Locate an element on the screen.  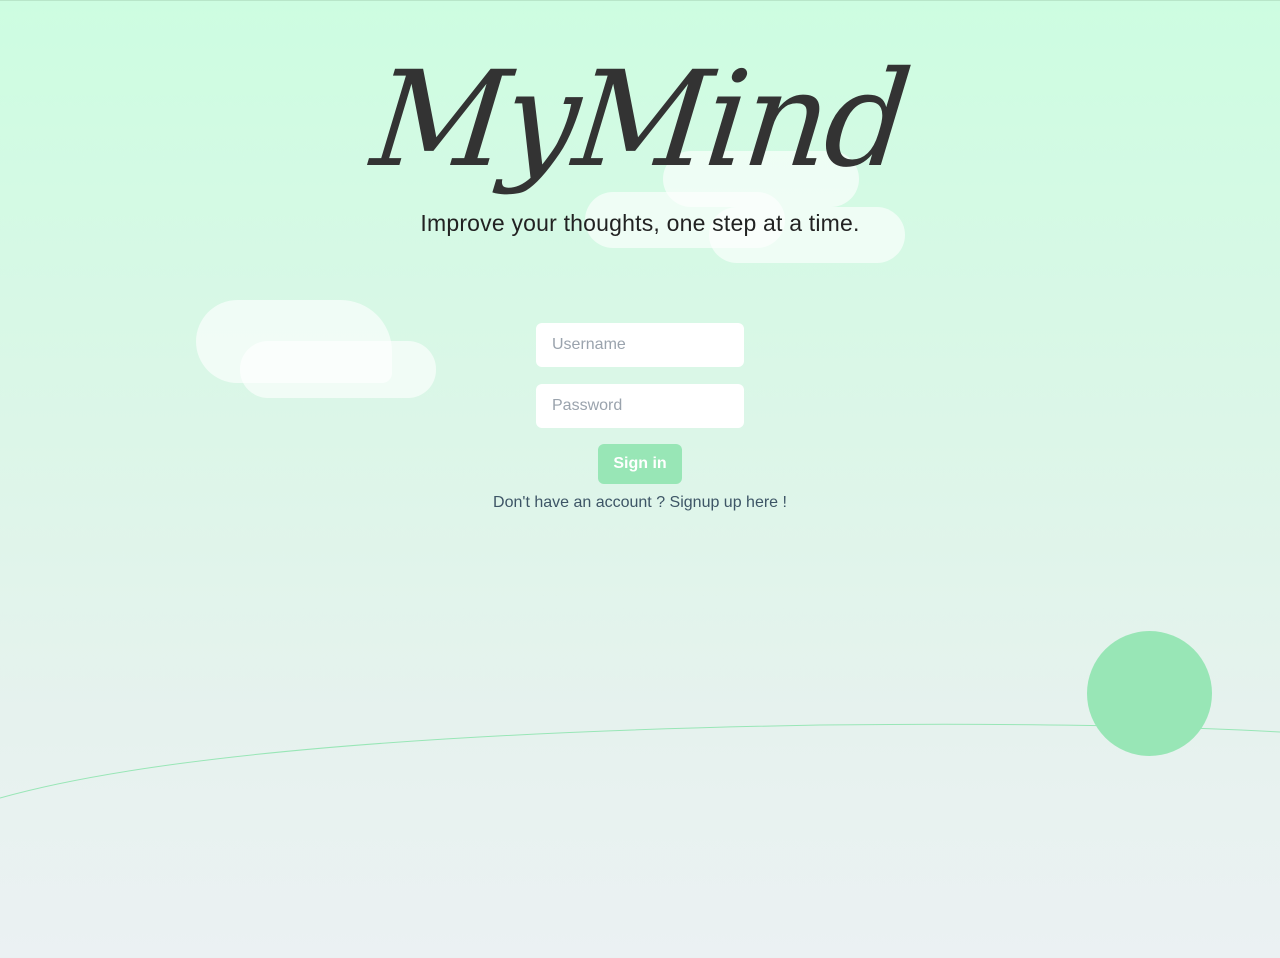
app-logo: MyMind is located at coordinates (640, 120).